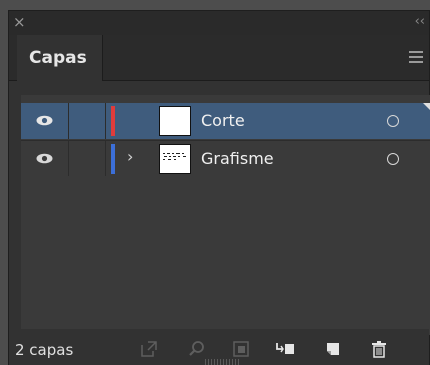 Image resolution: width=430 pixels, height=365 pixels. Describe the element at coordinates (420, 22) in the screenshot. I see `collapse-panel-icon: ‹‹` at that location.